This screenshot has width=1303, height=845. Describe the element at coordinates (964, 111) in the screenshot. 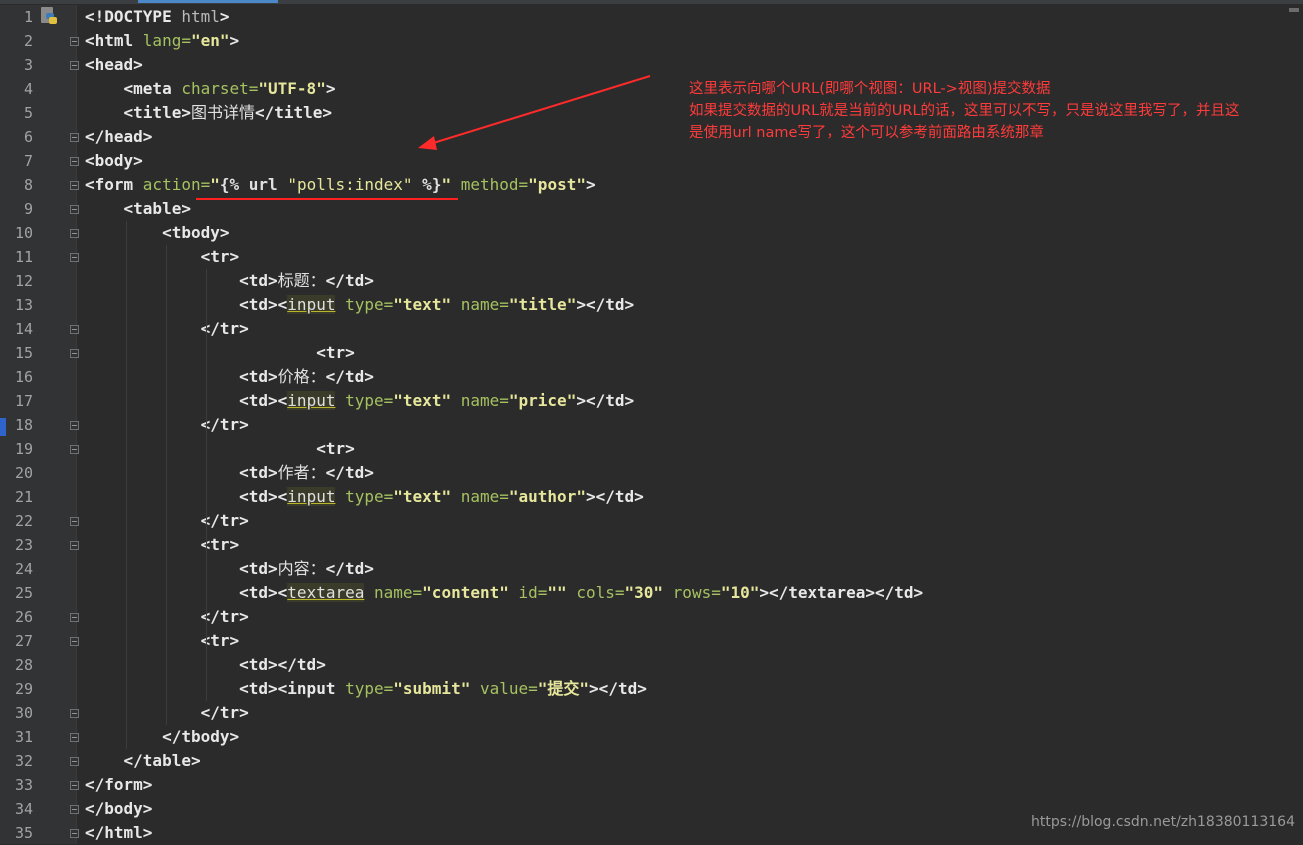

I see `annotation-line-2: 如果提交数据的URL就是当前的URL的话，这里可以不写，只是说这里我写了，并且这` at that location.